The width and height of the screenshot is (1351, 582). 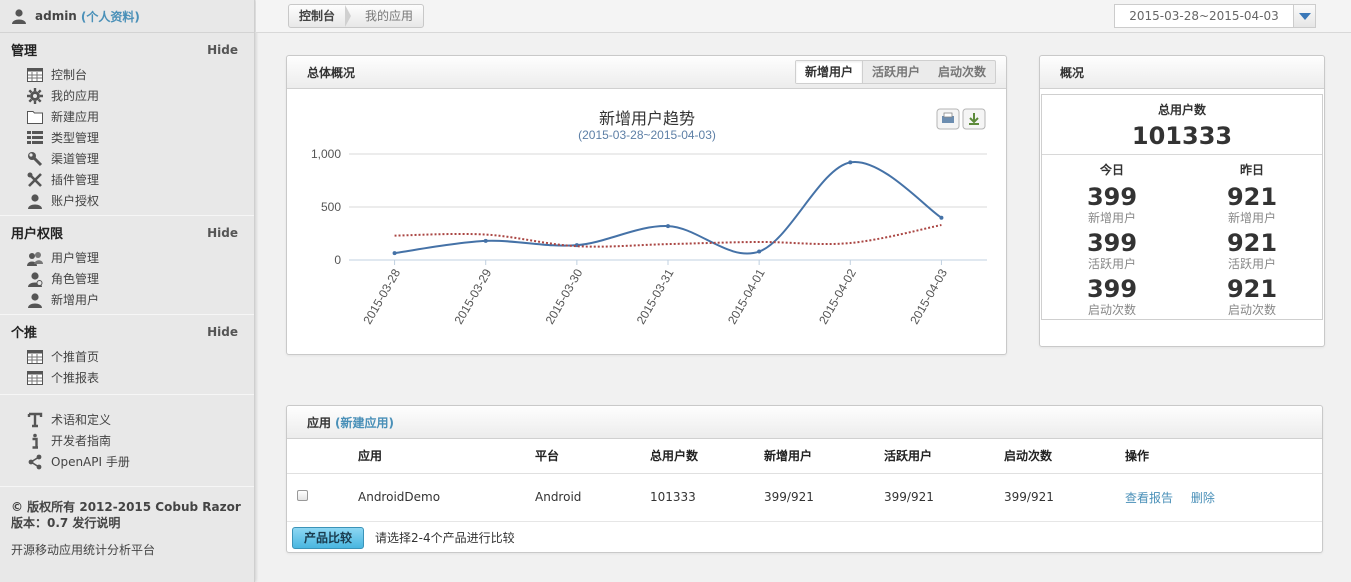 I want to click on x-tick-label: 2015-03-29, so click(x=472, y=296).